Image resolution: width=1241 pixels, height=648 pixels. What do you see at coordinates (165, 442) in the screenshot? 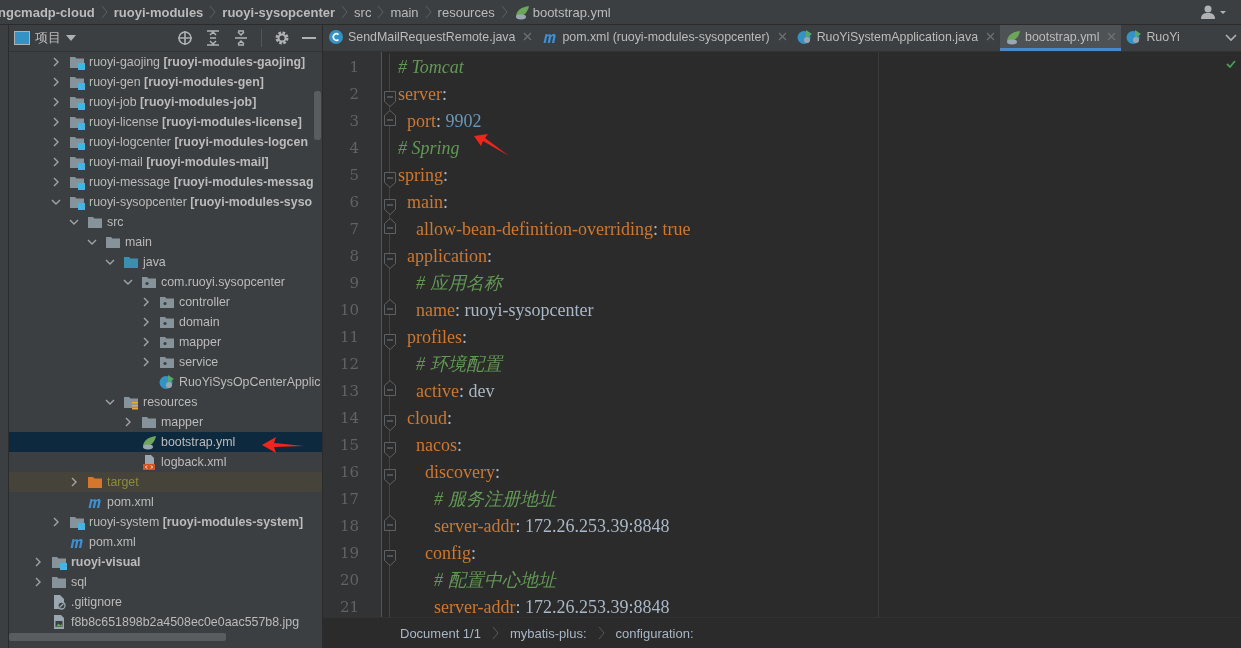
I see `tree-item: bootstrap.yml` at bounding box center [165, 442].